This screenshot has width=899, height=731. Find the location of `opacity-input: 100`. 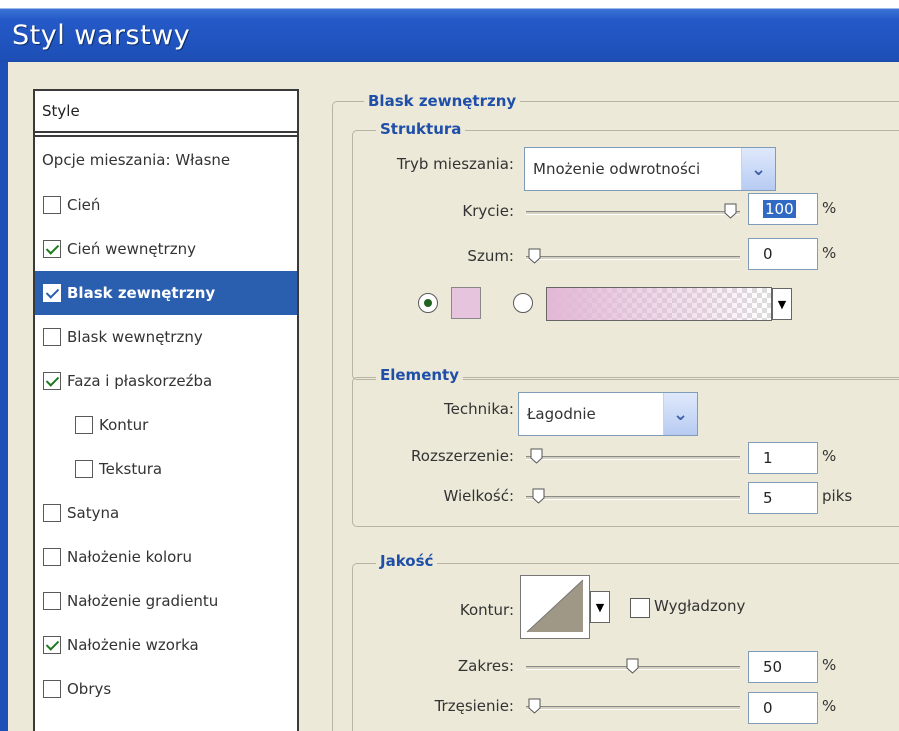

opacity-input: 100 is located at coordinates (783, 209).